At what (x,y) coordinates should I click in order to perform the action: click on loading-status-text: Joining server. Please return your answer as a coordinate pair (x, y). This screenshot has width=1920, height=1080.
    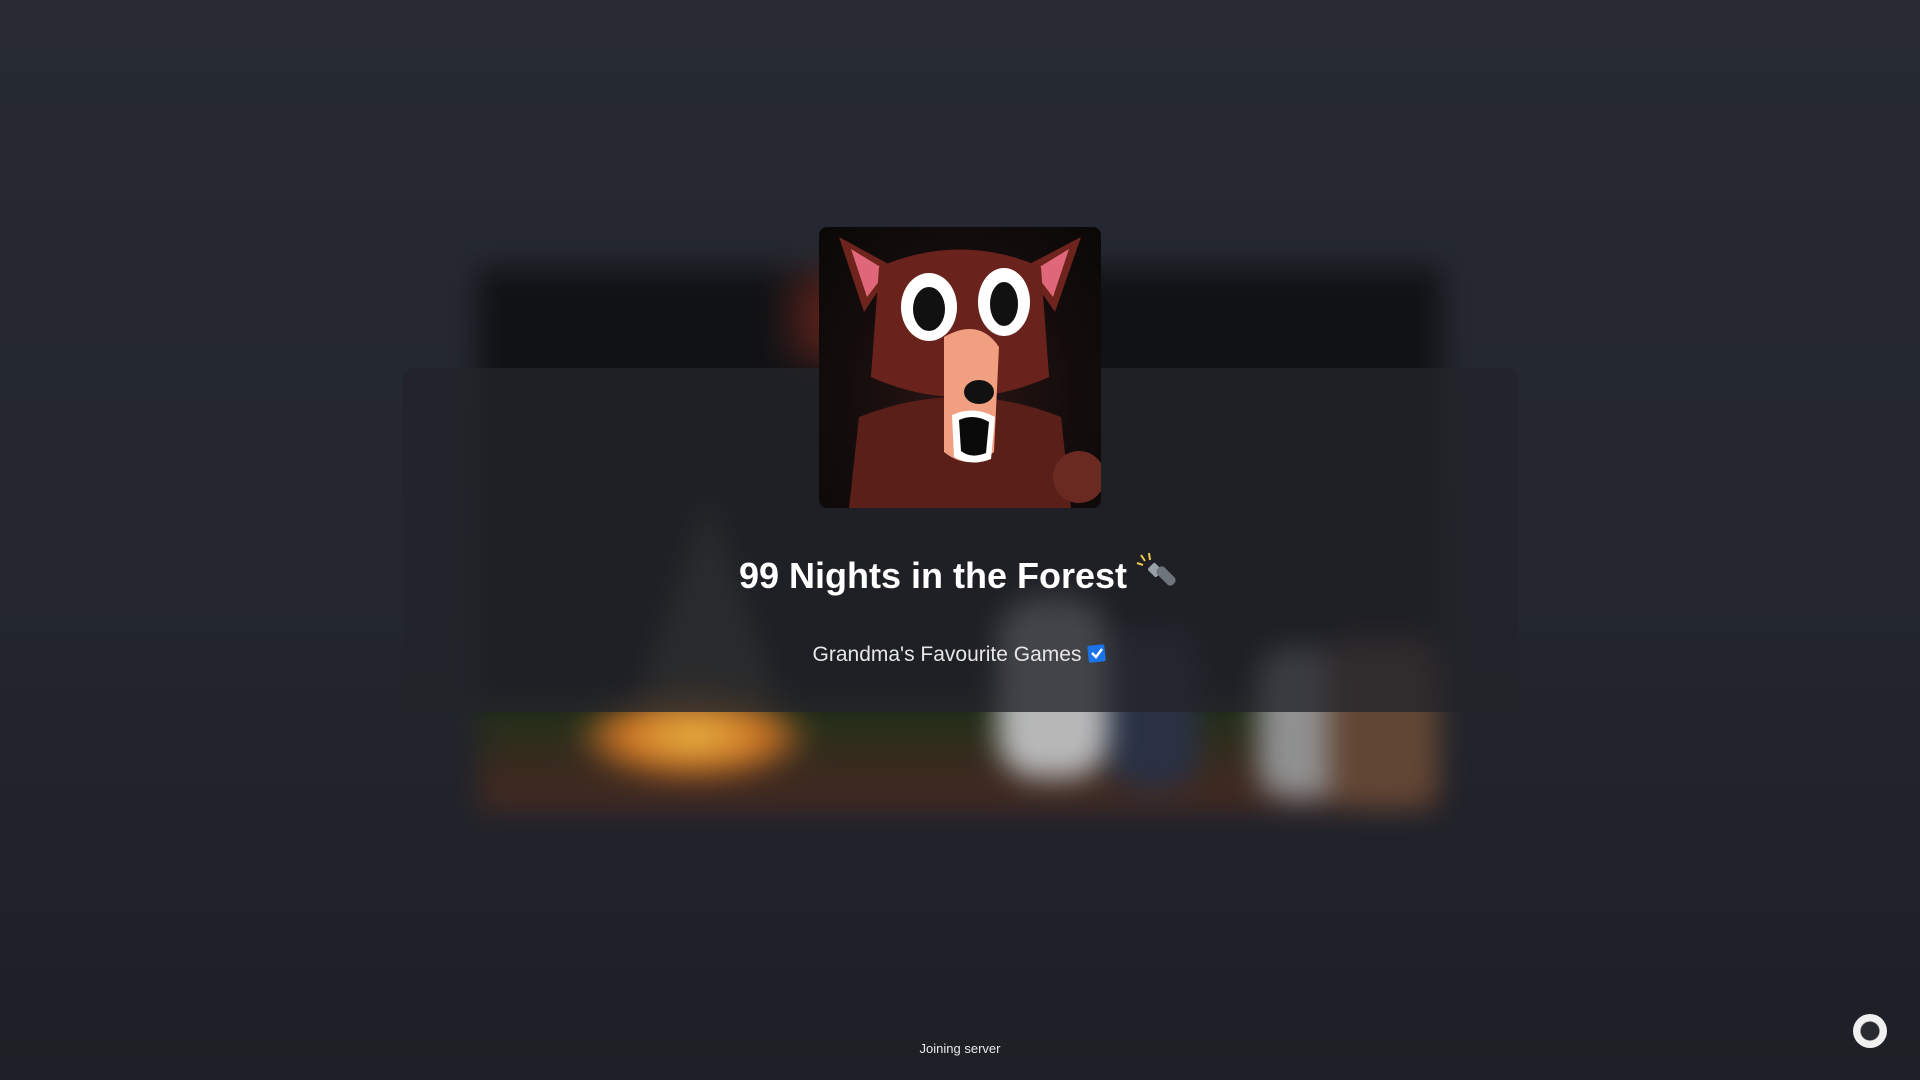
    Looking at the image, I should click on (960, 1048).